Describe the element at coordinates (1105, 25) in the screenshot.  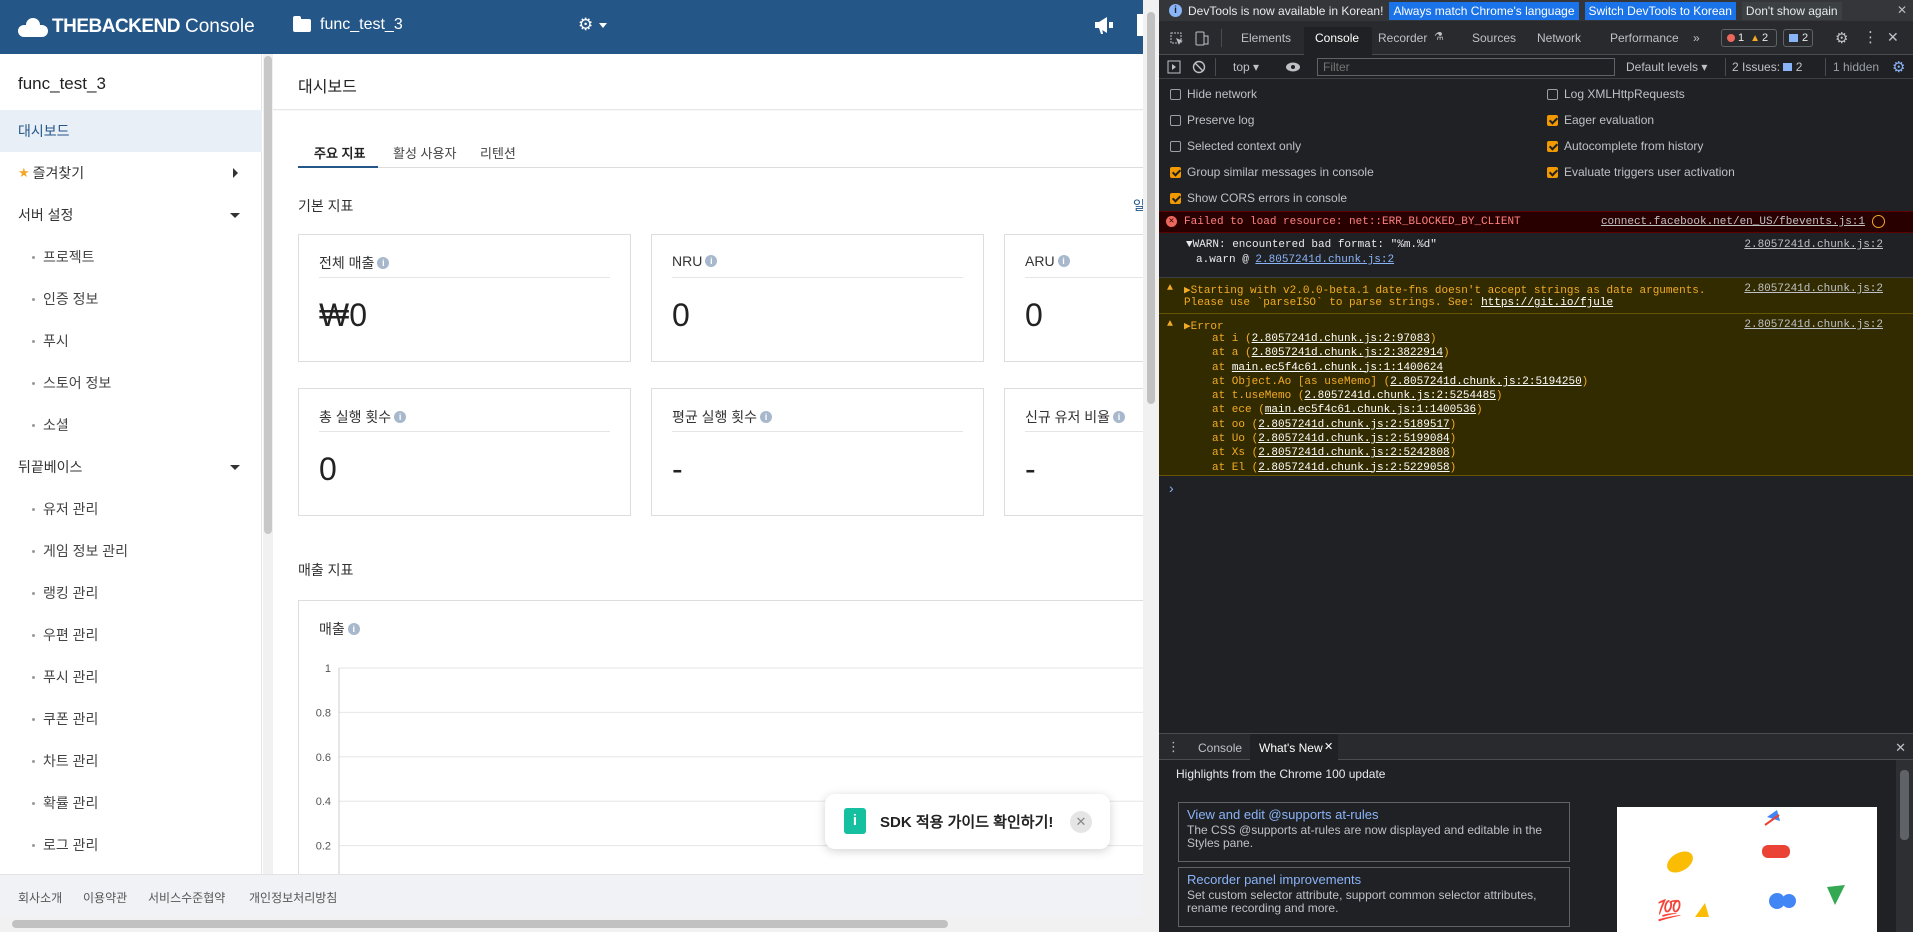
I see `megaphone-icon` at that location.